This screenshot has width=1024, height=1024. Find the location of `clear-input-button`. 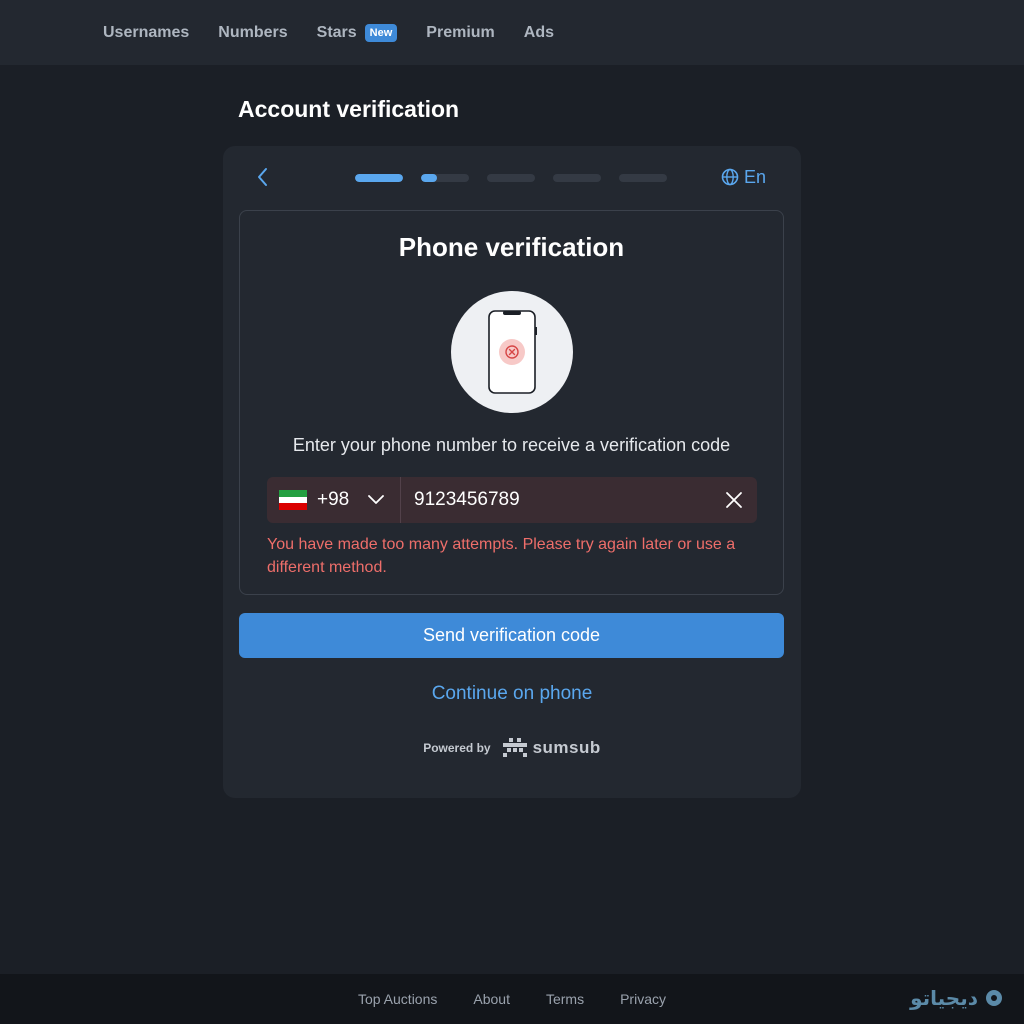

clear-input-button is located at coordinates (734, 500).